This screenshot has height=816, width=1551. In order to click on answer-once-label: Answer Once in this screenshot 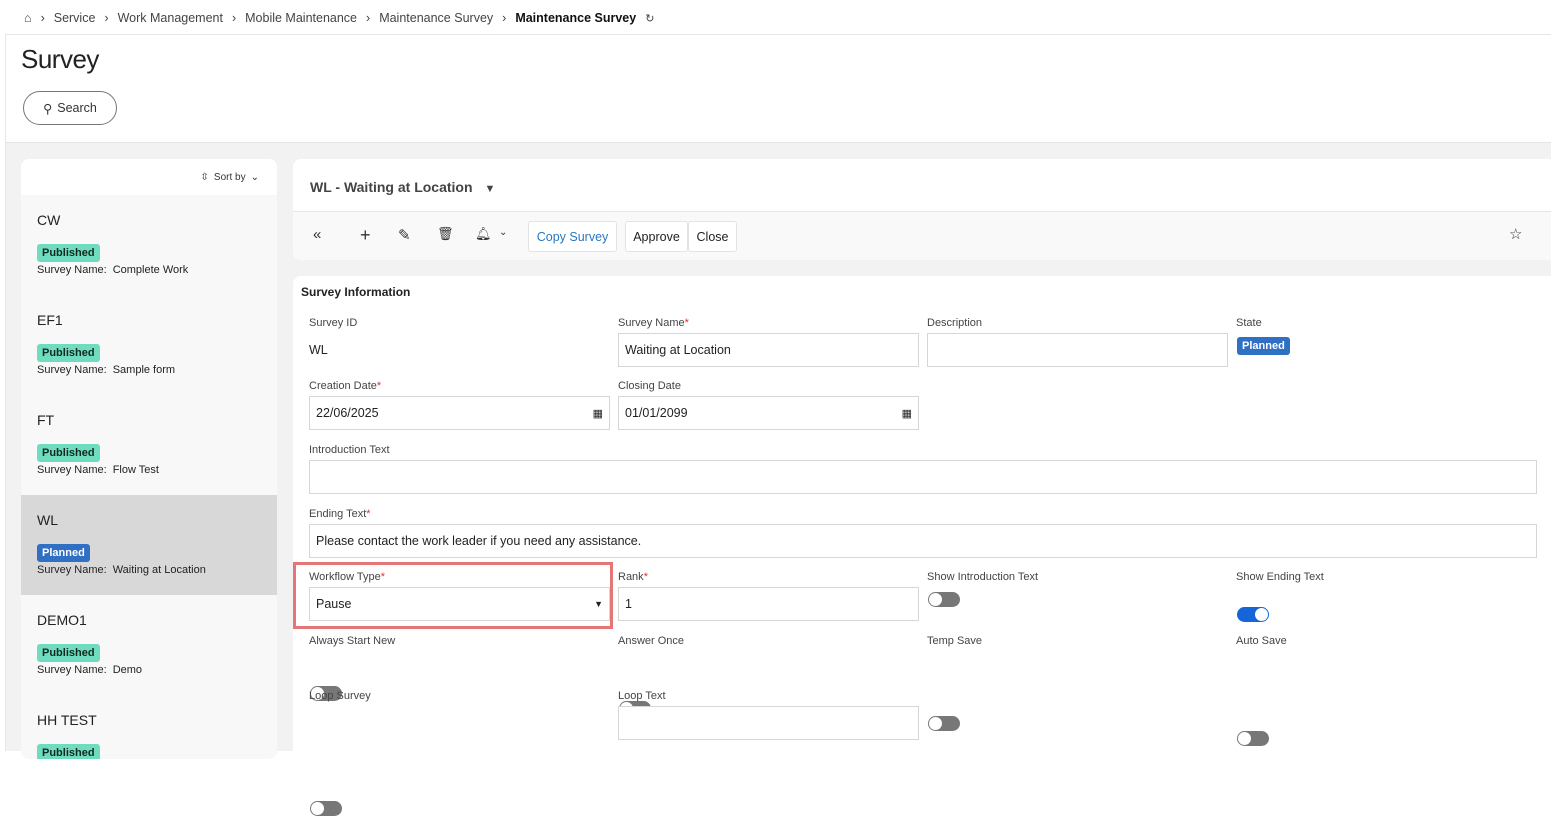, I will do `click(651, 641)`.